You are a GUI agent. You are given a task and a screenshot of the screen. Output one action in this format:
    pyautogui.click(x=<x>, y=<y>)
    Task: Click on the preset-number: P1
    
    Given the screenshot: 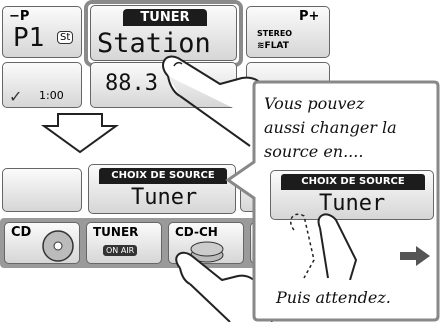 What is the action you would take?
    pyautogui.click(x=29, y=38)
    